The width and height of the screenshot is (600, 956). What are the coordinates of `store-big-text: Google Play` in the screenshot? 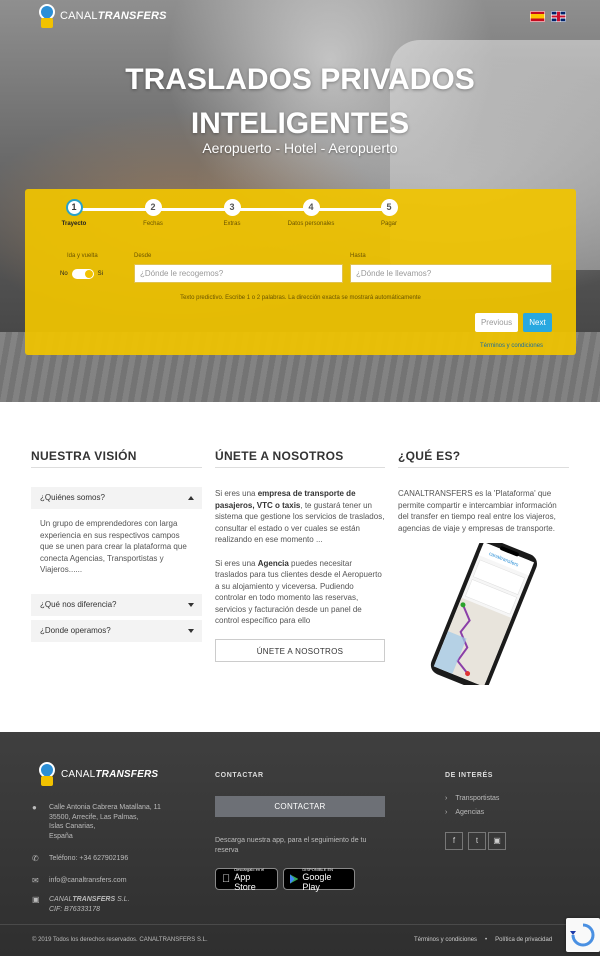 It's located at (317, 881).